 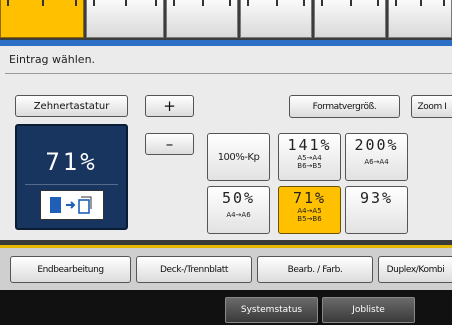 What do you see at coordinates (271, 310) in the screenshot?
I see `system-status-button: Systemstatus` at bounding box center [271, 310].